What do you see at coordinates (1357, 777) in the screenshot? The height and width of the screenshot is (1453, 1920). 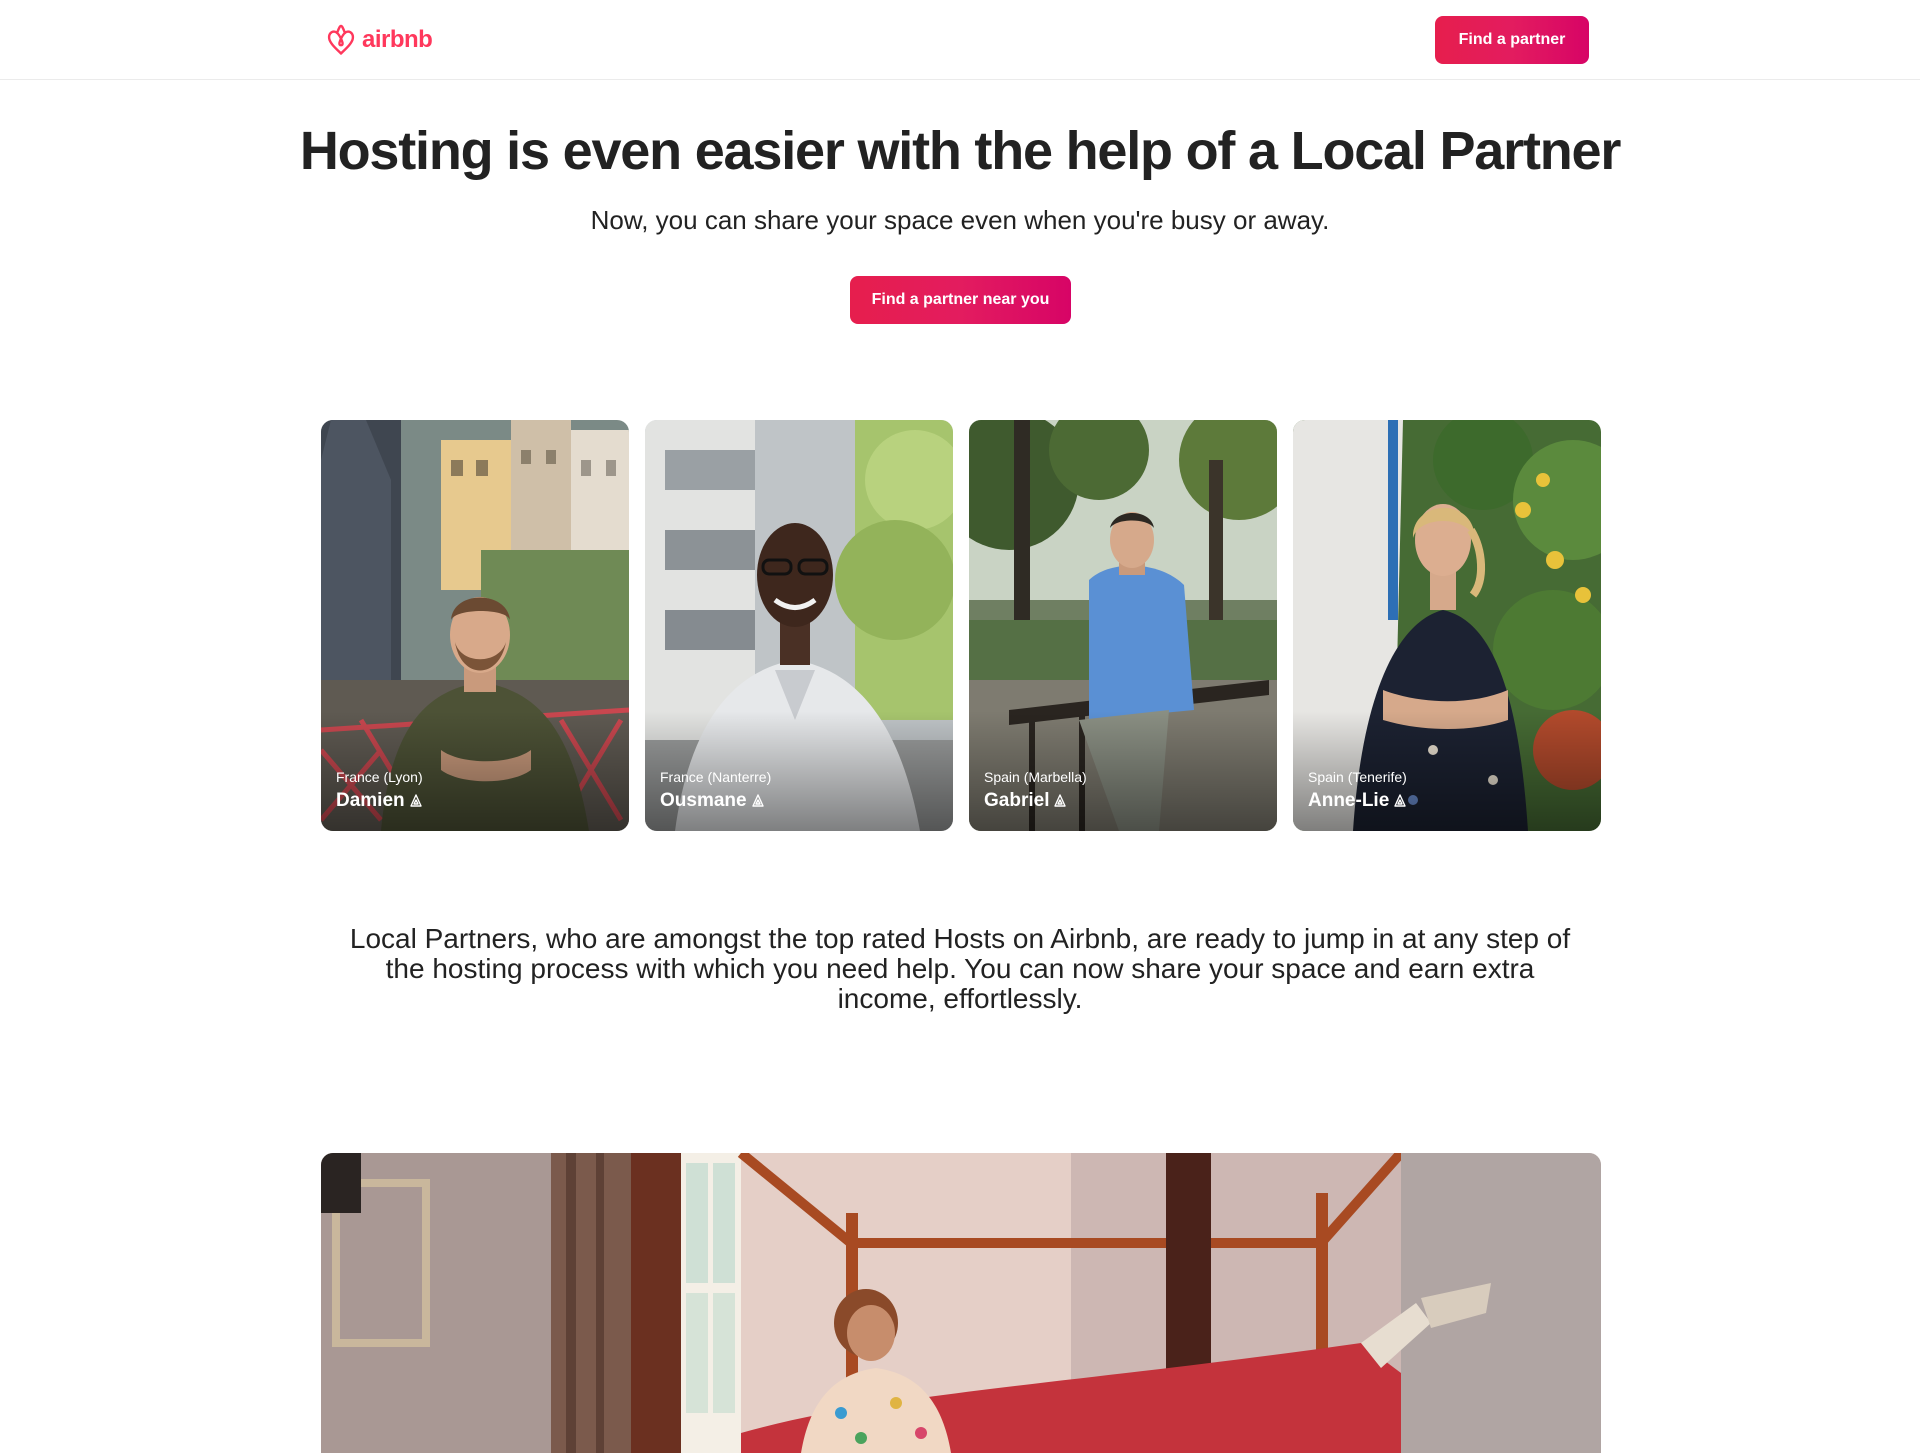 I see `partner-location: Spain (Tenerife)` at bounding box center [1357, 777].